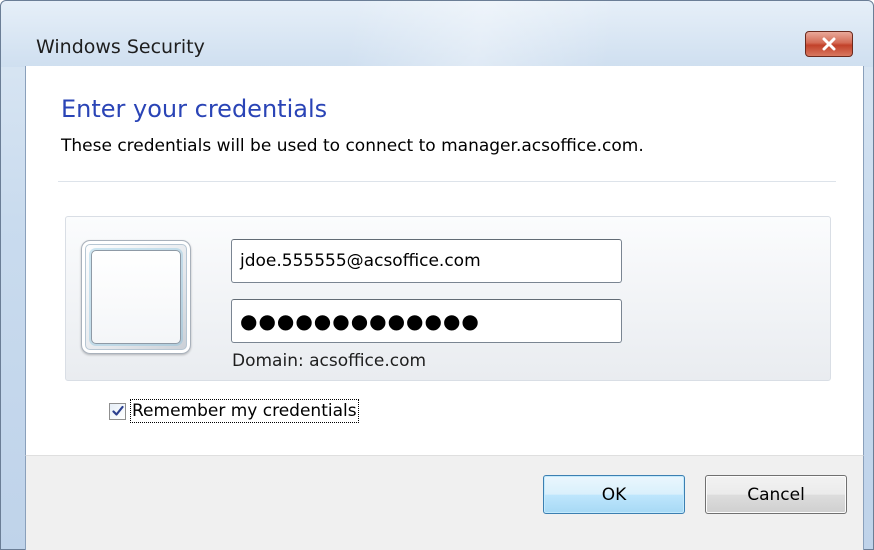 This screenshot has height=550, width=874. What do you see at coordinates (194, 109) in the screenshot?
I see `dialog-heading: Enter your credentials` at bounding box center [194, 109].